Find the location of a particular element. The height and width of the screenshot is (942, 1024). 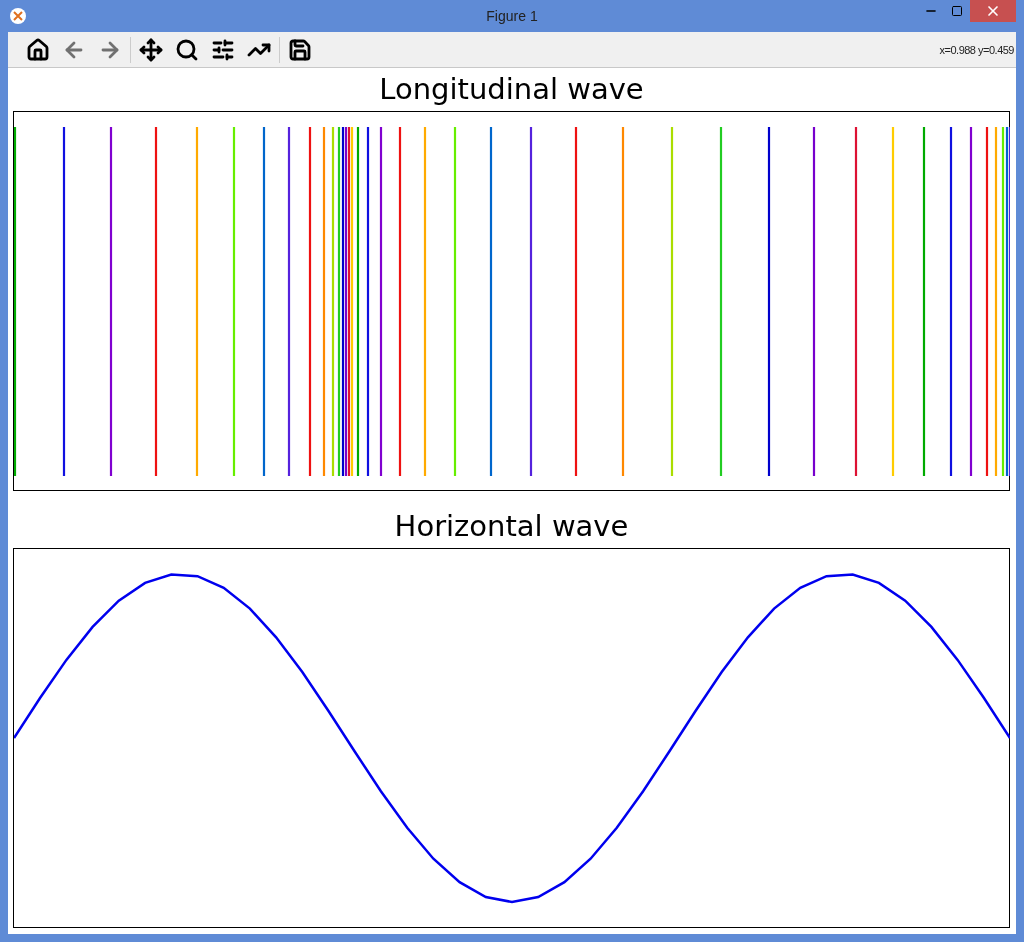

plot-title: Horizontal wave is located at coordinates (511, 526).